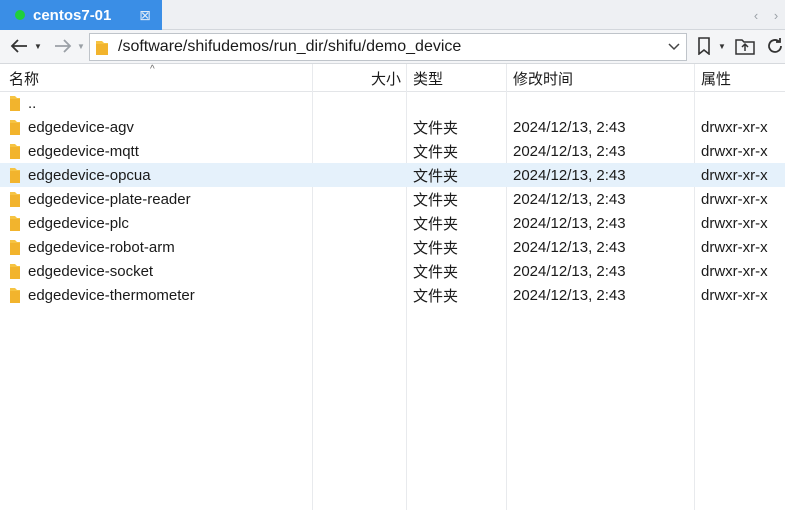 The width and height of the screenshot is (785, 510). Describe the element at coordinates (72, 15) in the screenshot. I see `session-tab-title: centos7-01` at that location.